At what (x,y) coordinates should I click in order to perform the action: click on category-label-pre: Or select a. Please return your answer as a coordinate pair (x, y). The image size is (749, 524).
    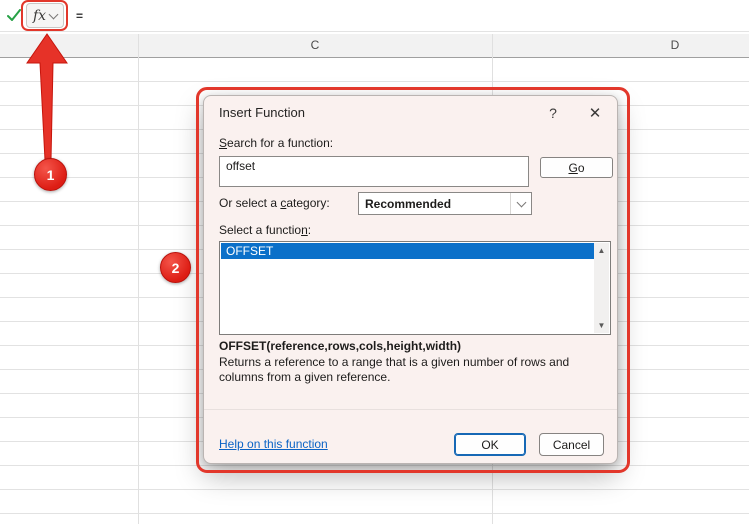
    Looking at the image, I should click on (250, 203).